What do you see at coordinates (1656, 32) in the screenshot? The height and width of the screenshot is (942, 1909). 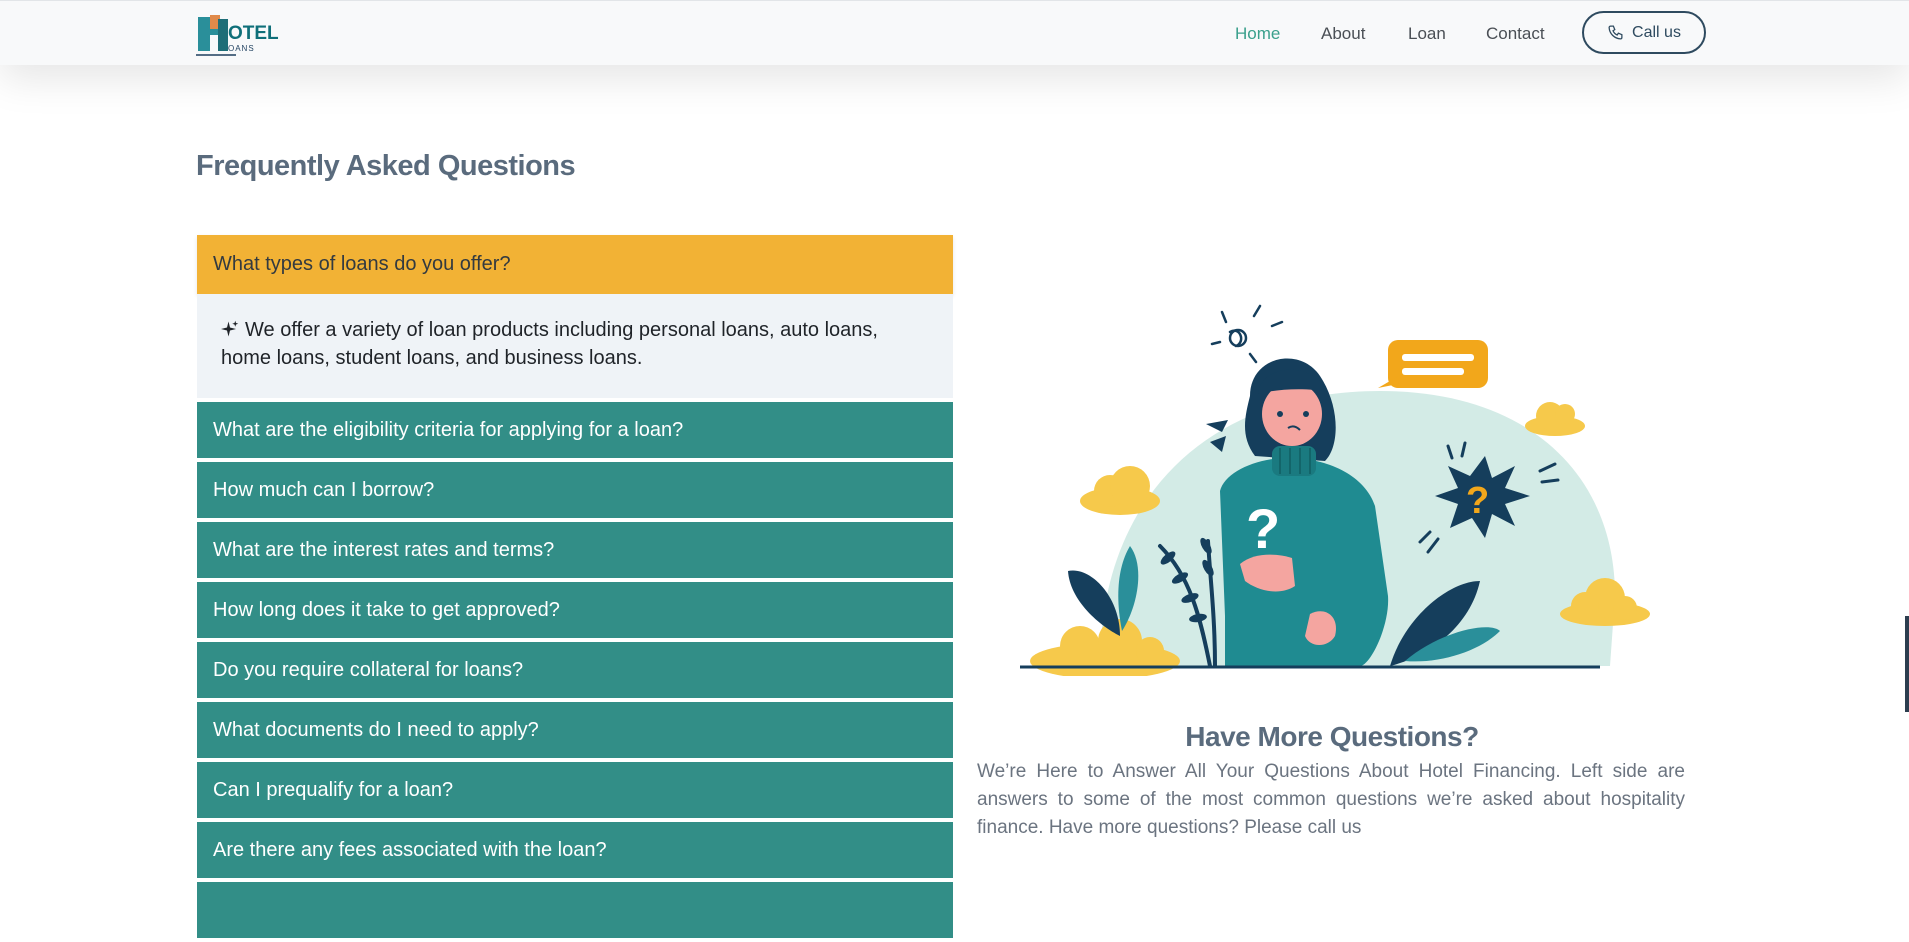 I see `call-us-label: Call us` at bounding box center [1656, 32].